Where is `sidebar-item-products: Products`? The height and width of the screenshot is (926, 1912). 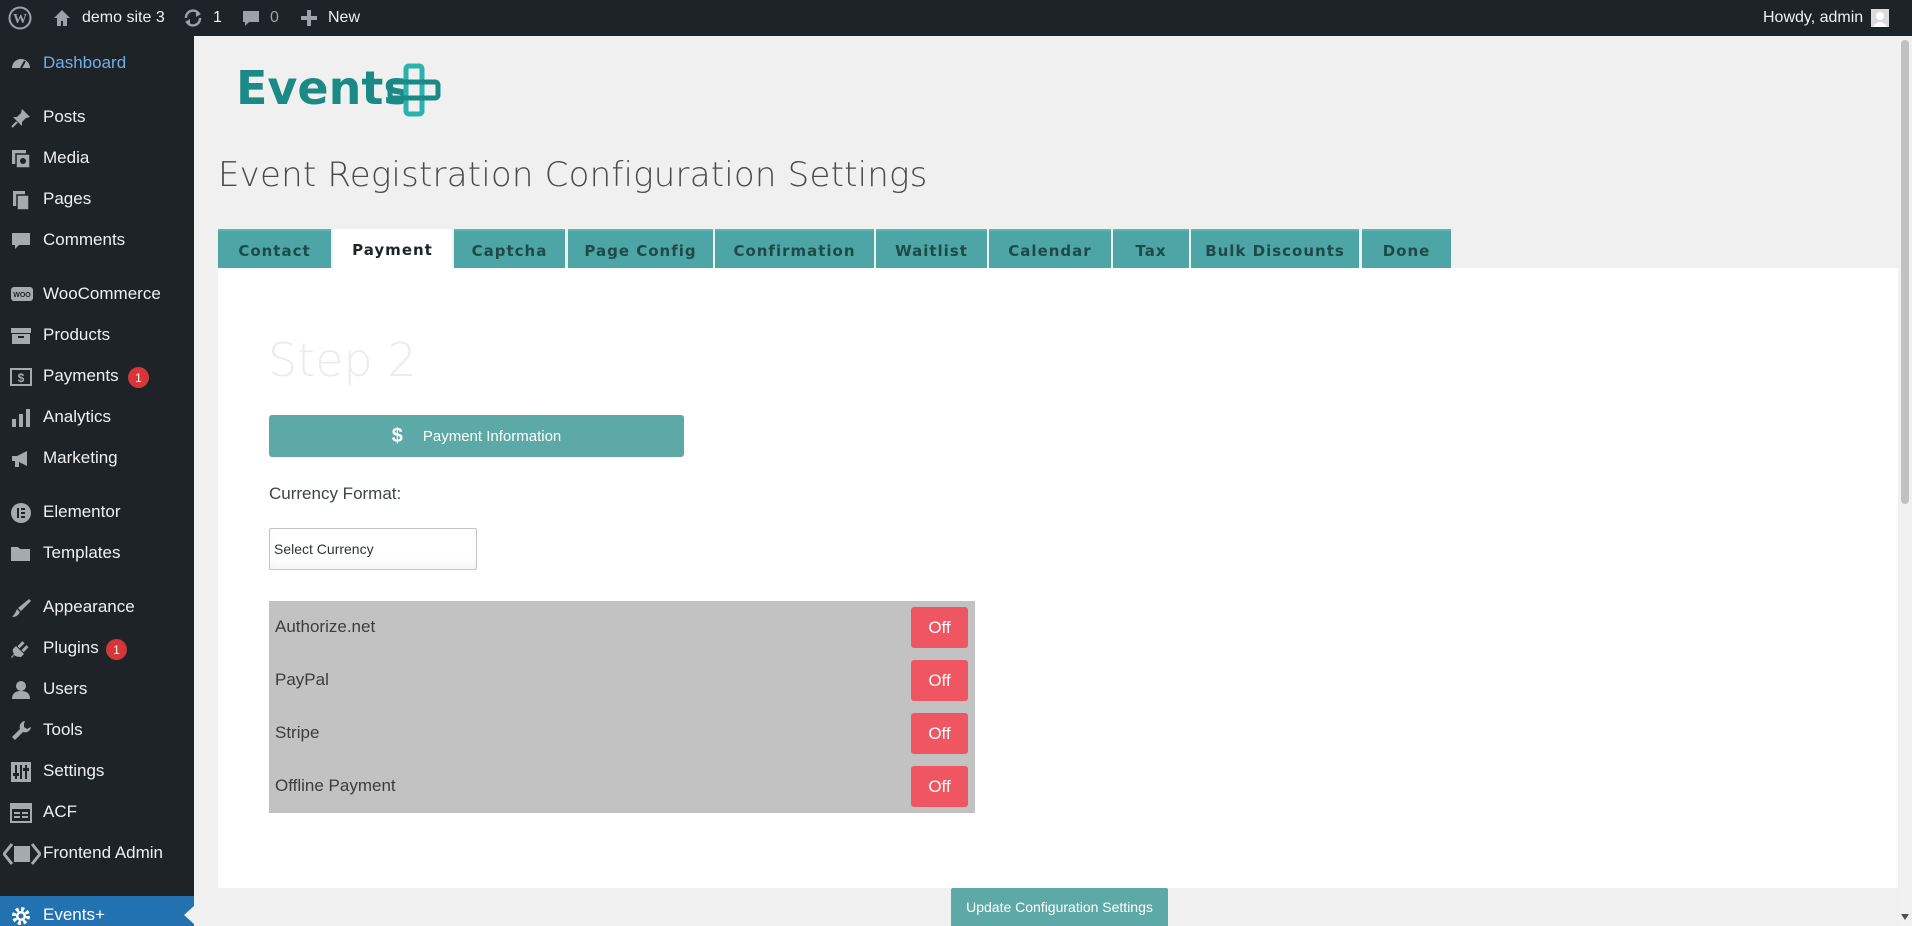 sidebar-item-products: Products is located at coordinates (97, 335).